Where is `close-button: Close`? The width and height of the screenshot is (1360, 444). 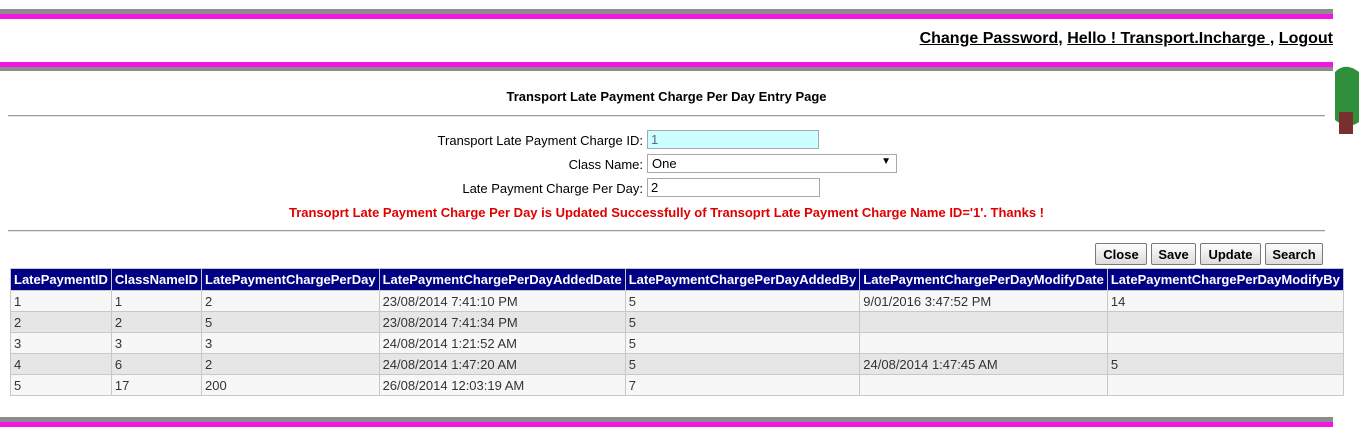 close-button: Close is located at coordinates (1121, 254).